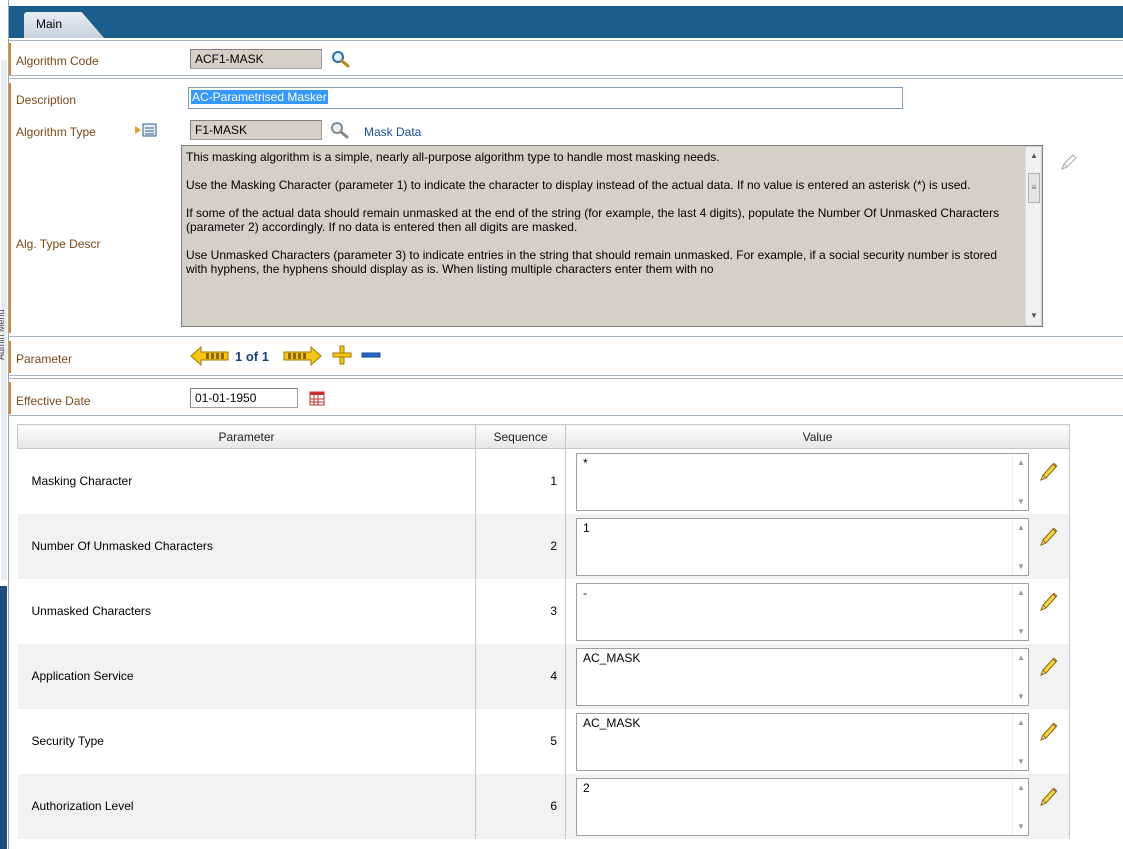  What do you see at coordinates (252, 356) in the screenshot?
I see `parameter-counter: 1 of 1` at bounding box center [252, 356].